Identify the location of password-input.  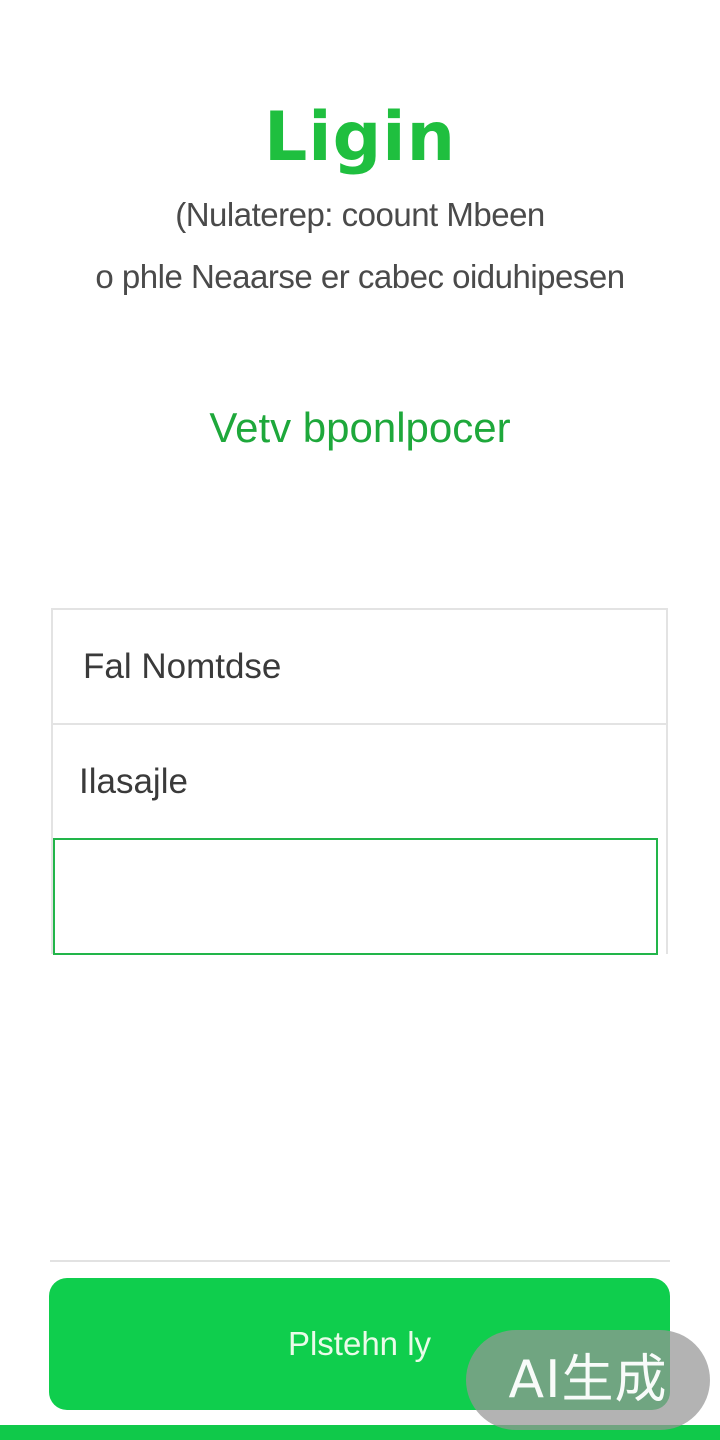
(359, 781).